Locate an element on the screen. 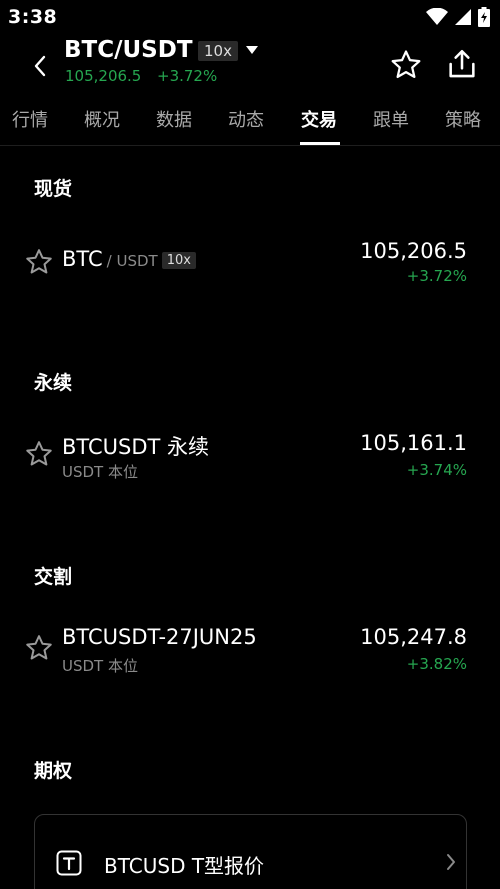  instrument-price: 105,161.1 is located at coordinates (413, 443).